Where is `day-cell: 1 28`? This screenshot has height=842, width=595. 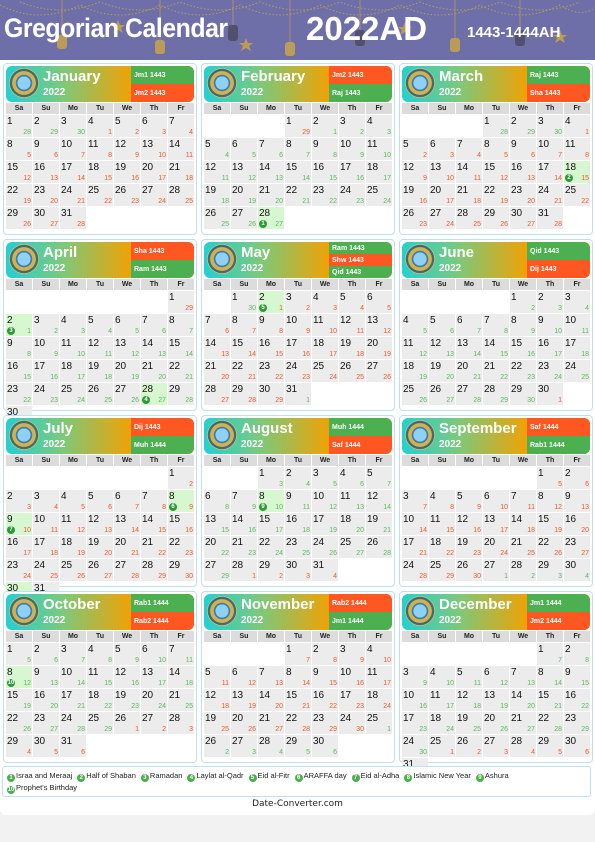
day-cell: 1 28 is located at coordinates (19, 126).